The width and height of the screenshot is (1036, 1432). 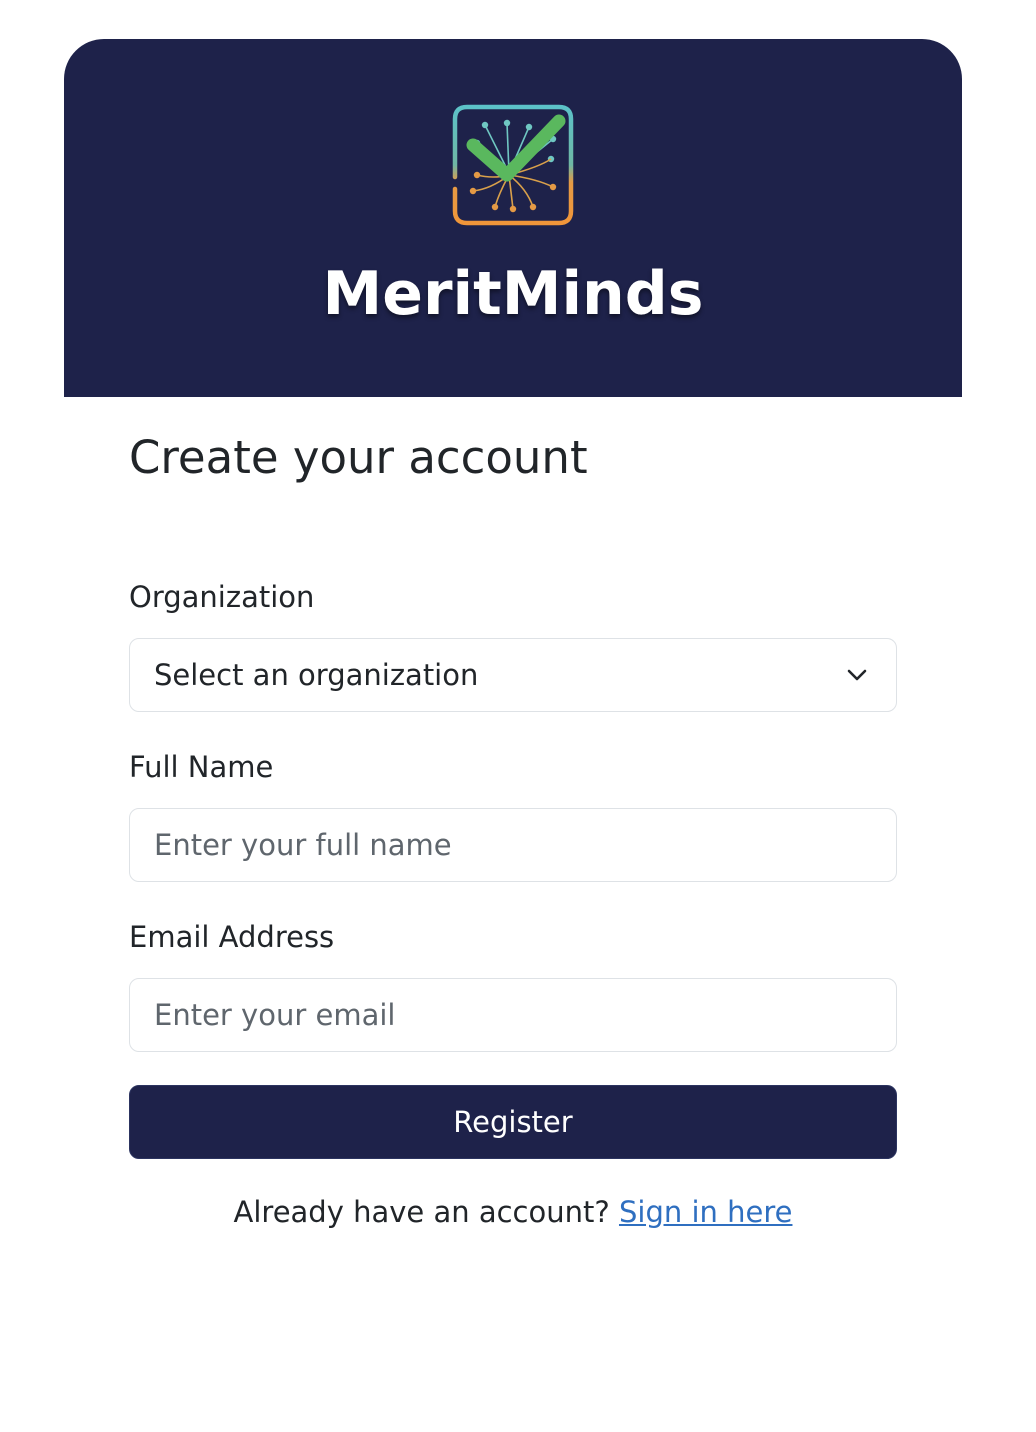 I want to click on page-title: Create your account, so click(x=358, y=457).